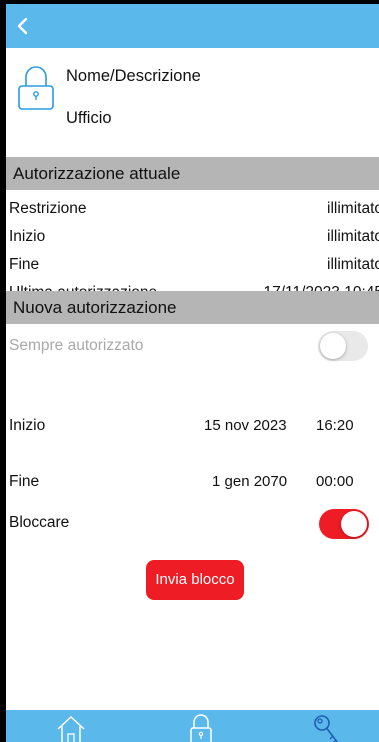  I want to click on block-toggle, so click(344, 524).